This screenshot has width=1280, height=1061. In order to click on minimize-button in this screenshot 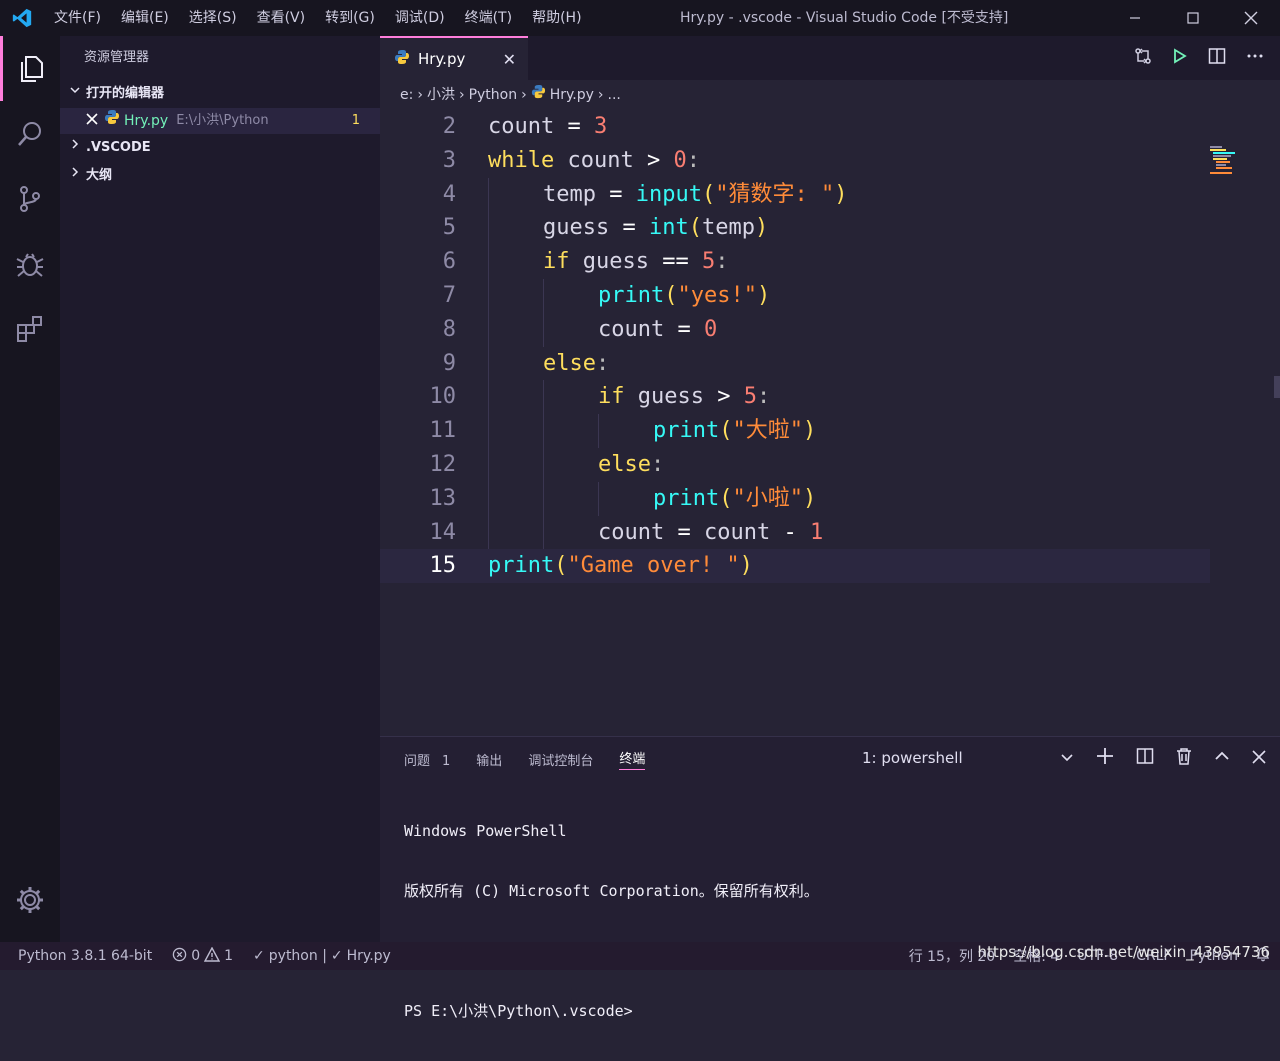, I will do `click(1135, 18)`.